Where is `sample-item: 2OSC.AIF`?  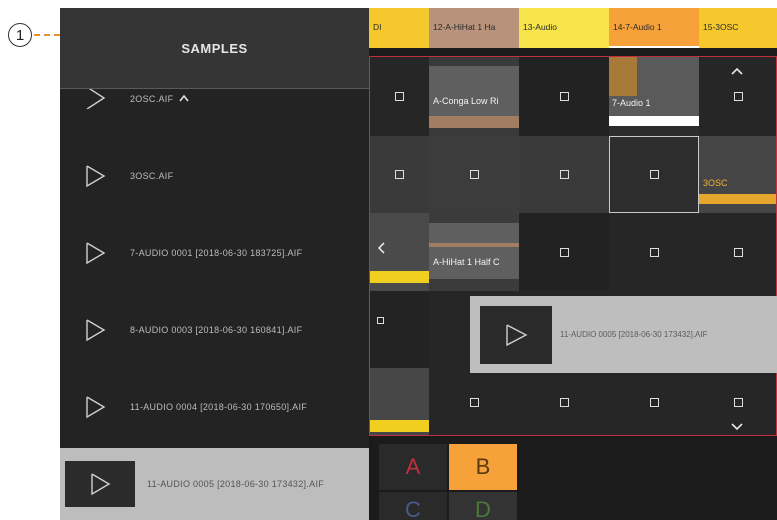 sample-item: 2OSC.AIF is located at coordinates (214, 99).